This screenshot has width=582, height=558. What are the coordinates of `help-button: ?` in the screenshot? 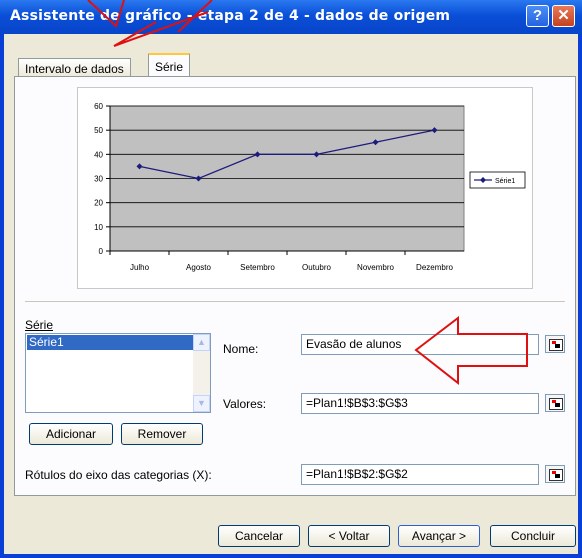 It's located at (537, 16).